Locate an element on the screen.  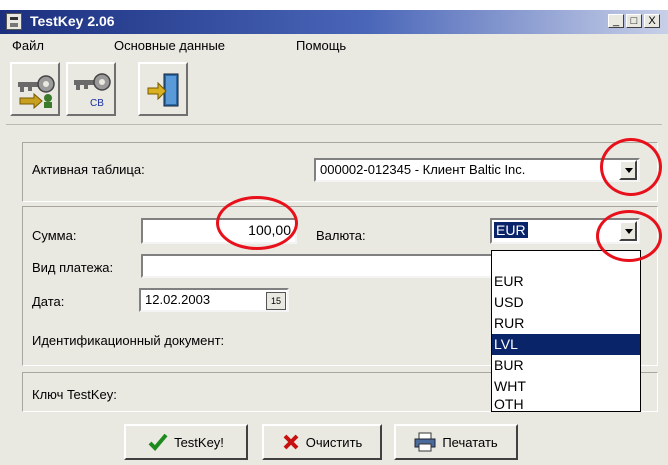
payment-type-input is located at coordinates (317, 266).